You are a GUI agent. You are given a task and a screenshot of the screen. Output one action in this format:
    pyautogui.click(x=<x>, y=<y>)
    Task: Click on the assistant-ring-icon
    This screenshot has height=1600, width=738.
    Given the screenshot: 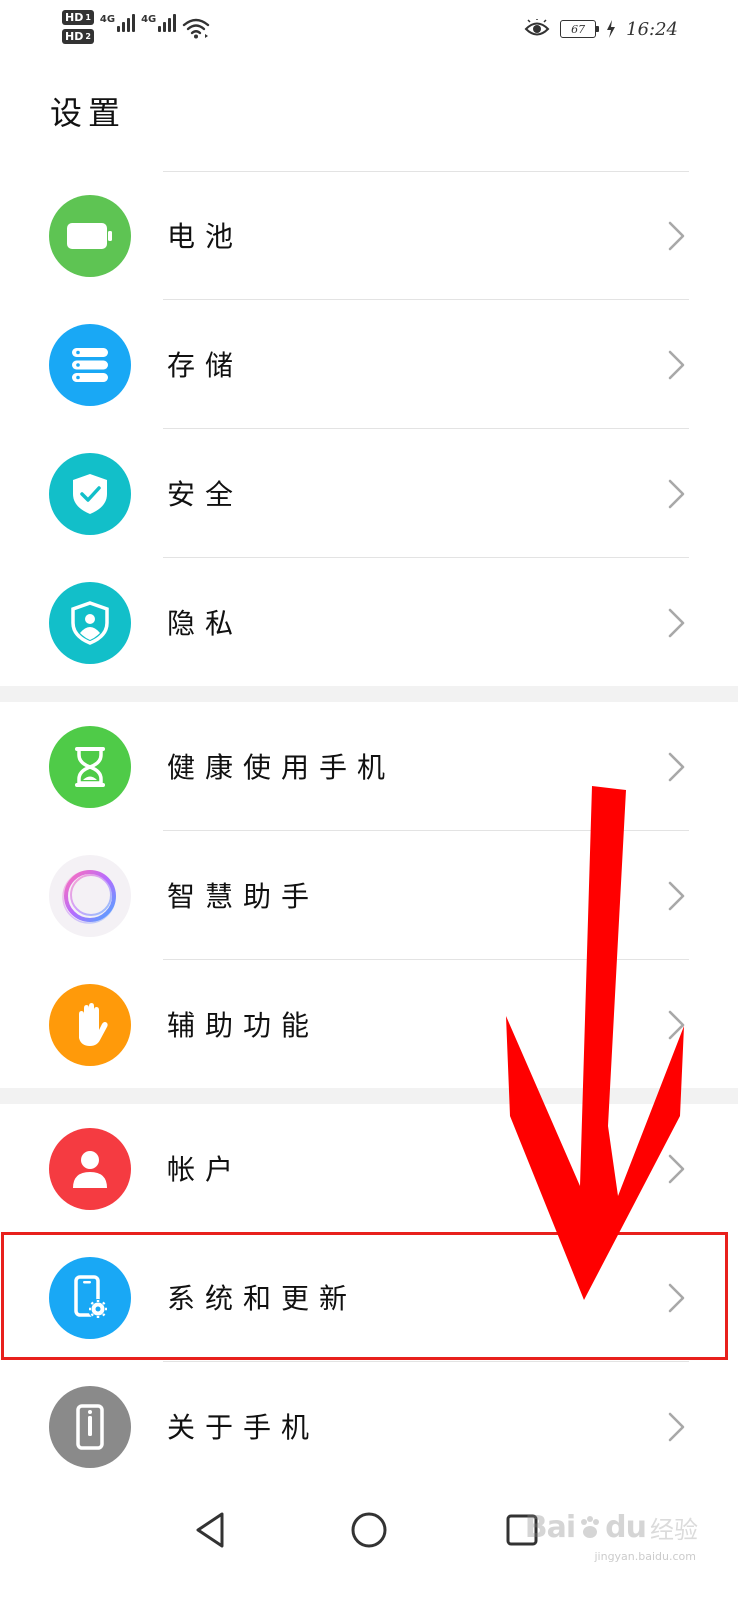 What is the action you would take?
    pyautogui.click(x=90, y=896)
    